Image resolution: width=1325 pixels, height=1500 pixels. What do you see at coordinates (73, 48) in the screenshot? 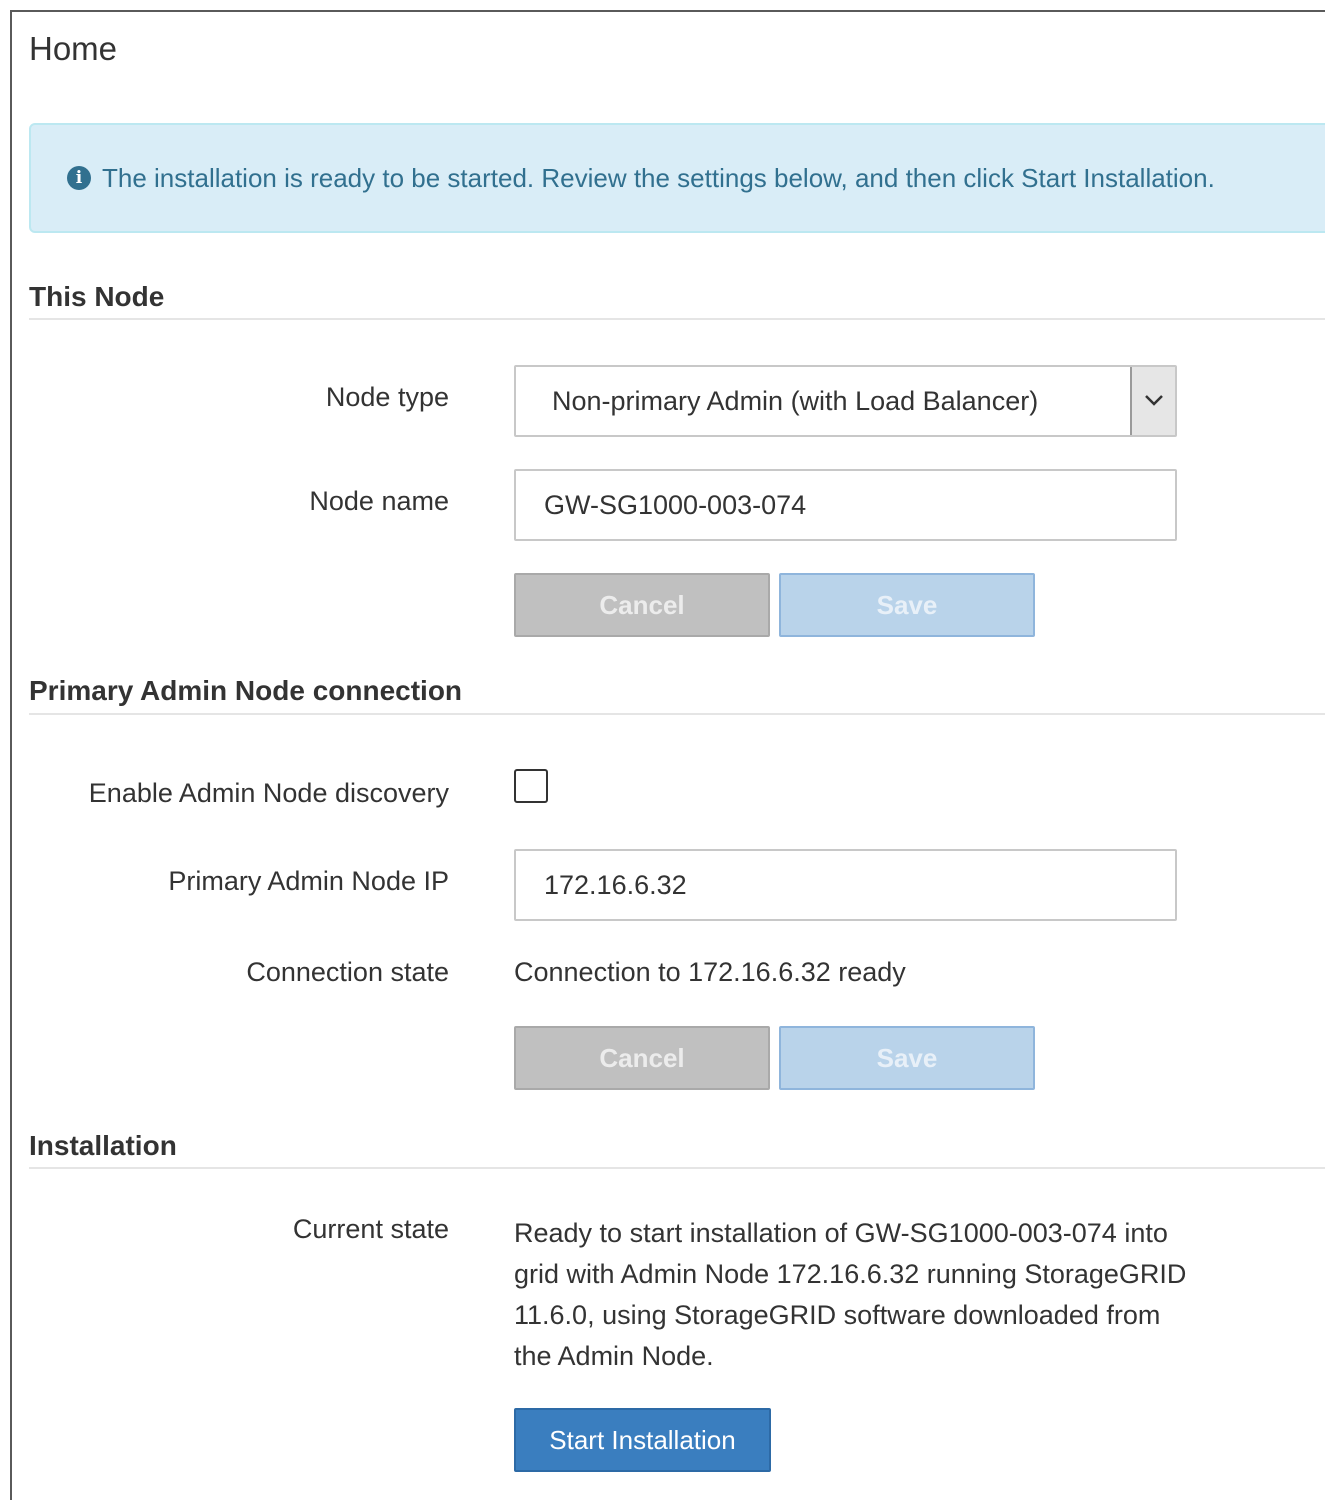
I see `page-title: Home` at bounding box center [73, 48].